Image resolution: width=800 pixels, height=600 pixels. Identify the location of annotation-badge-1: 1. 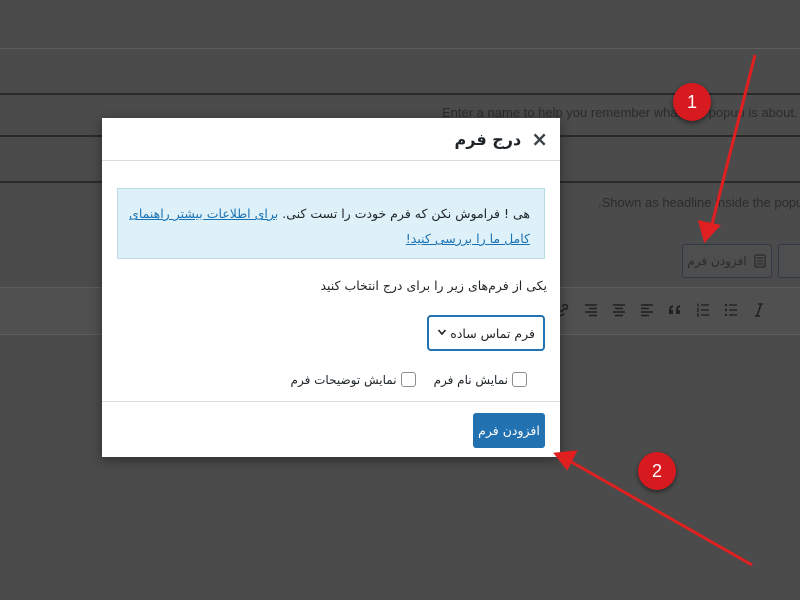
(692, 102).